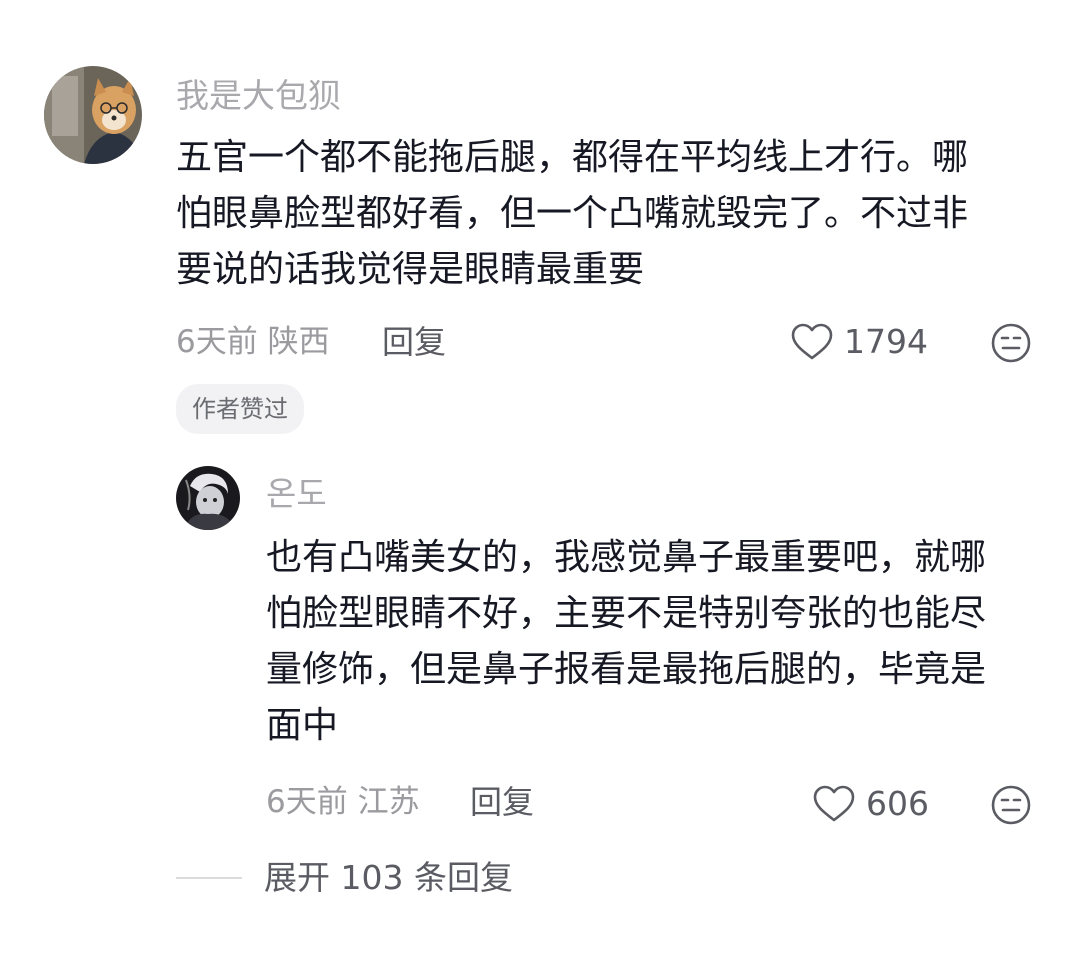  I want to click on comment-dislike-button, so click(1011, 345).